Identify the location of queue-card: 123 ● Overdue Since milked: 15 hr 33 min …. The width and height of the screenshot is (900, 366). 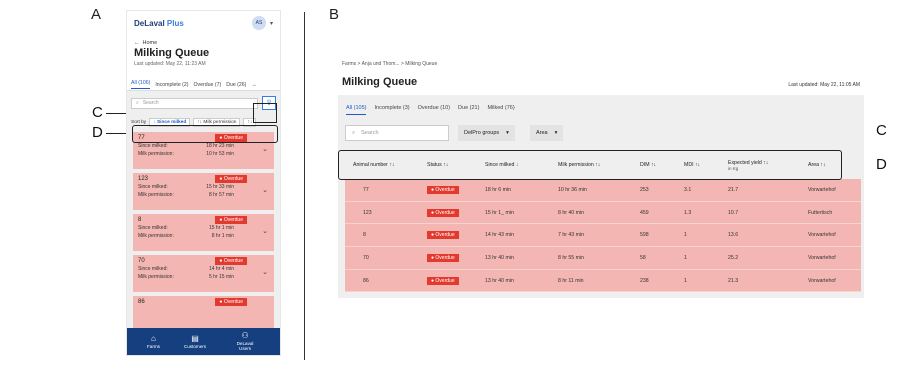
(203, 191).